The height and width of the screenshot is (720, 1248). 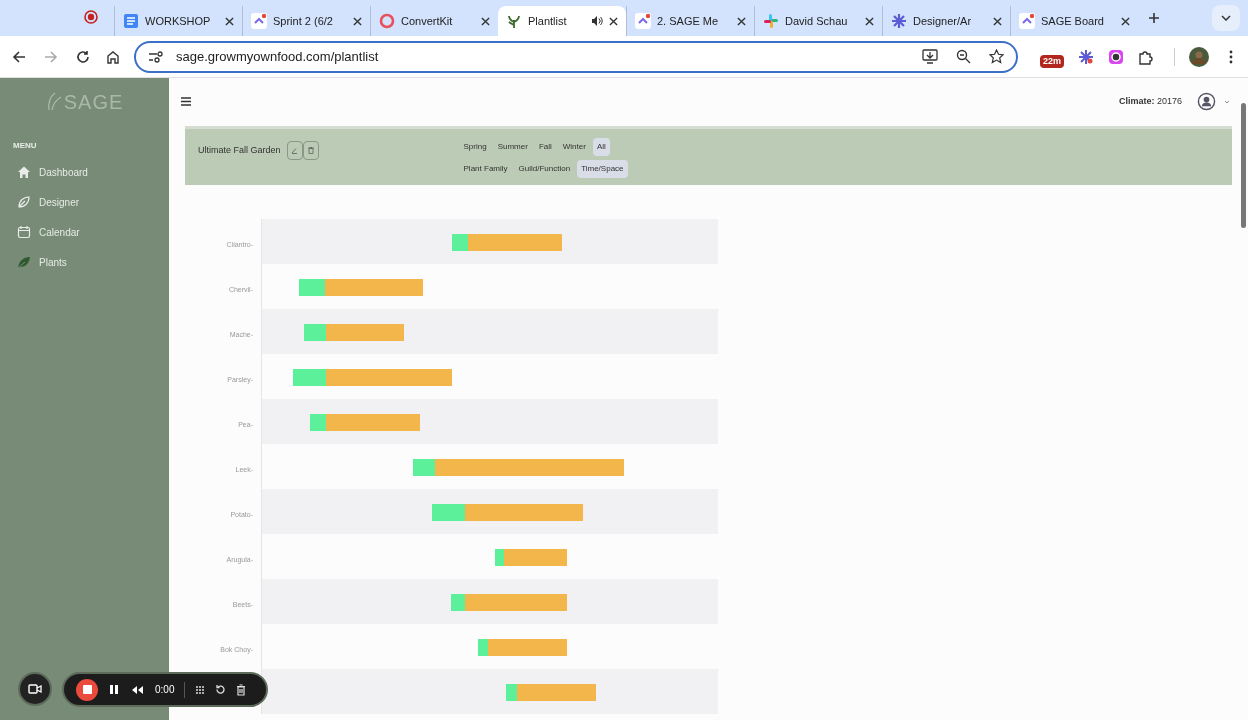 I want to click on site-settings-icon, so click(x=156, y=56).